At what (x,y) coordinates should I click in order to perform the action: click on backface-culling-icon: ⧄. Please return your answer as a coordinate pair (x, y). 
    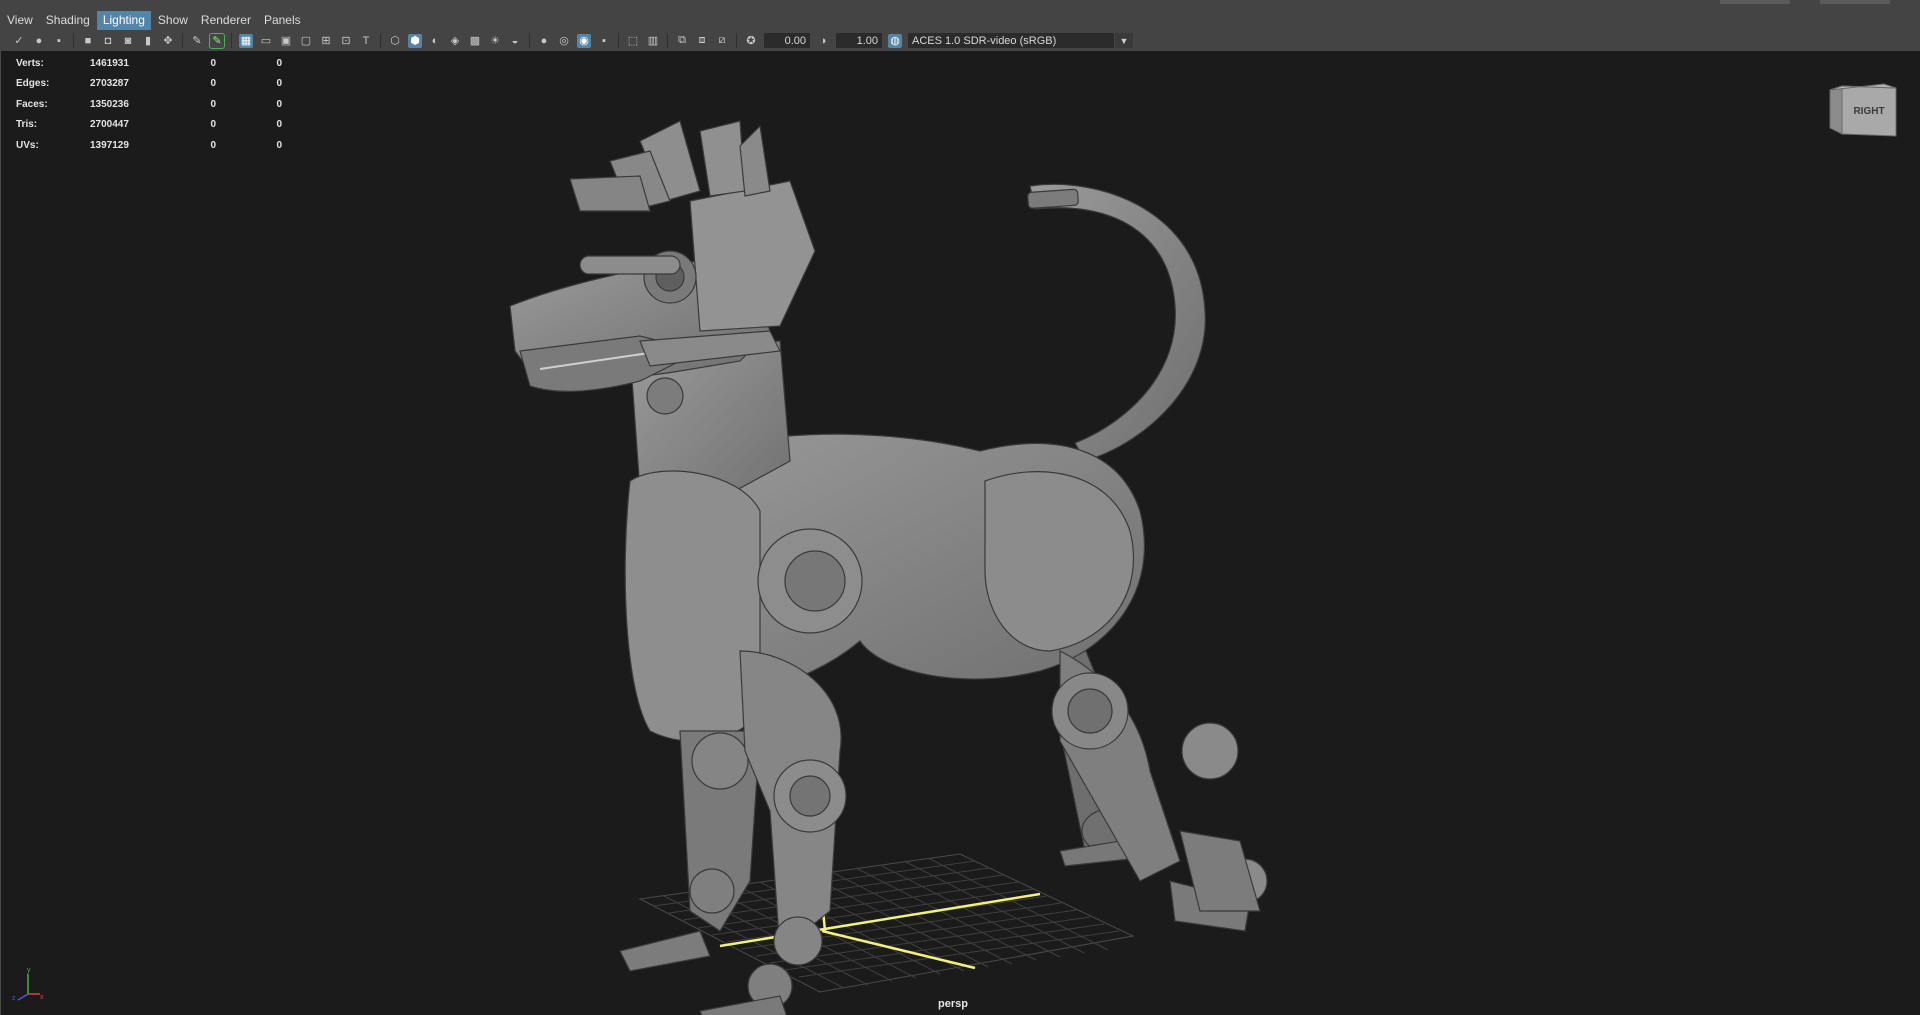
    Looking at the image, I should click on (722, 41).